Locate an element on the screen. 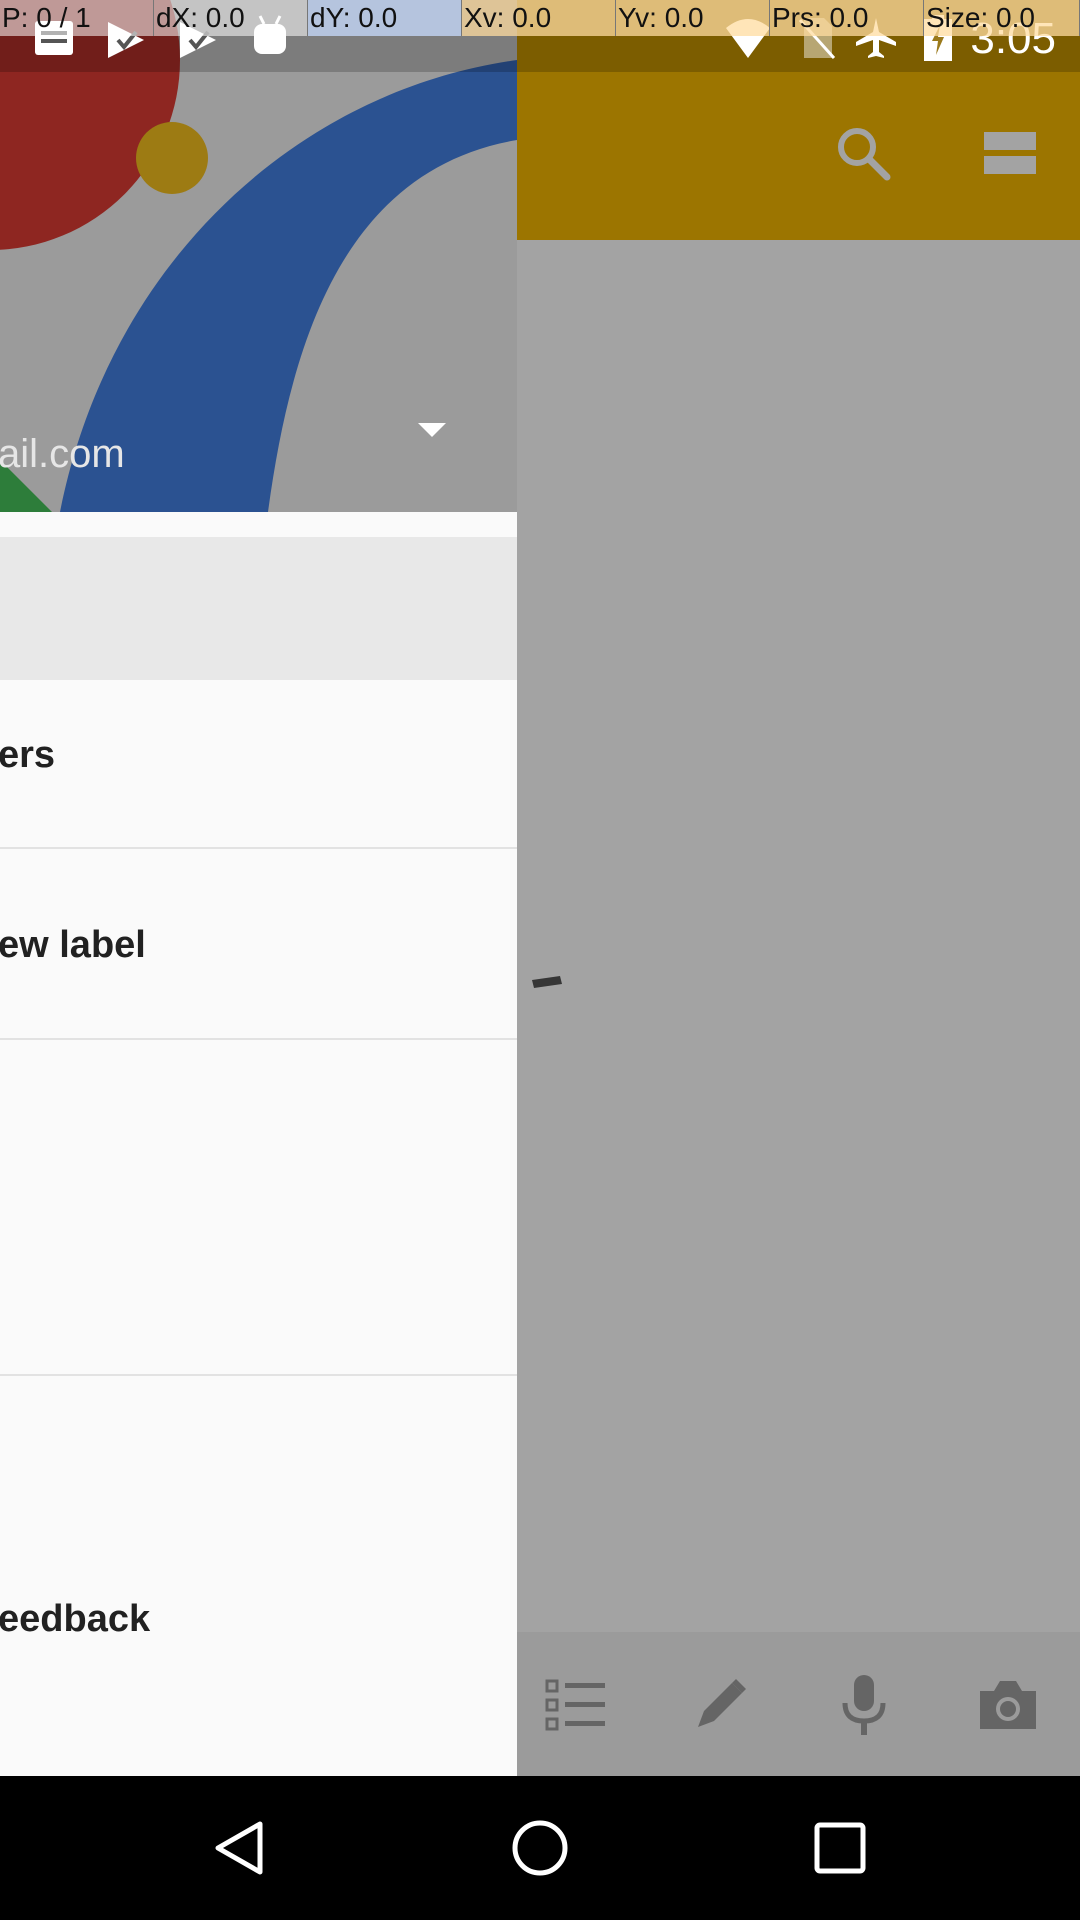 This screenshot has width=1080, height=1920. debug-size: Size: 0.0 is located at coordinates (1002, 18).